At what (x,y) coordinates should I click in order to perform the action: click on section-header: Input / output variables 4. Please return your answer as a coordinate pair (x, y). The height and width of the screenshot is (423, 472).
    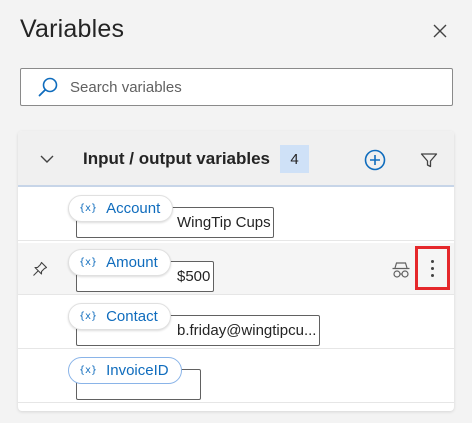
    Looking at the image, I should click on (236, 159).